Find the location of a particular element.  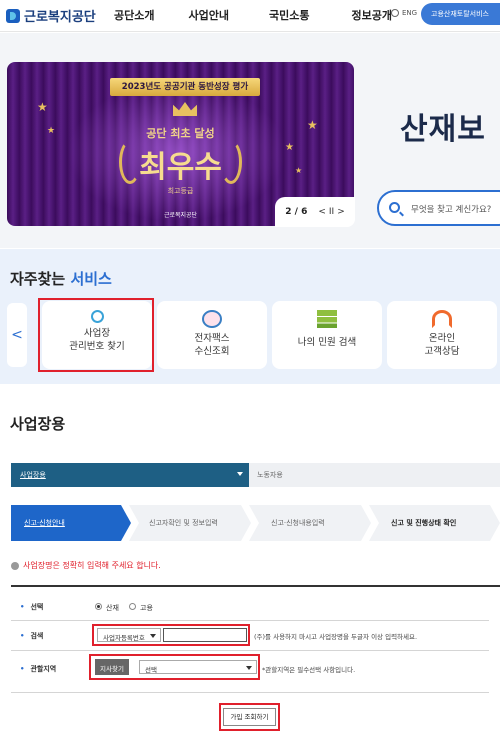

step-identity: 신고자확인 및 정보입력 is located at coordinates (190, 523).